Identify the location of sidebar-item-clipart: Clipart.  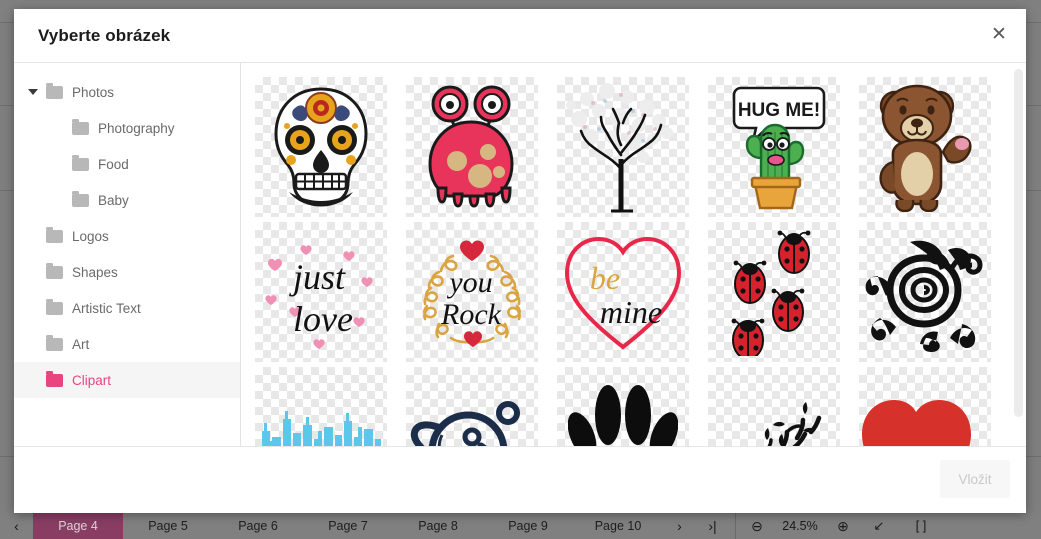
(127, 380).